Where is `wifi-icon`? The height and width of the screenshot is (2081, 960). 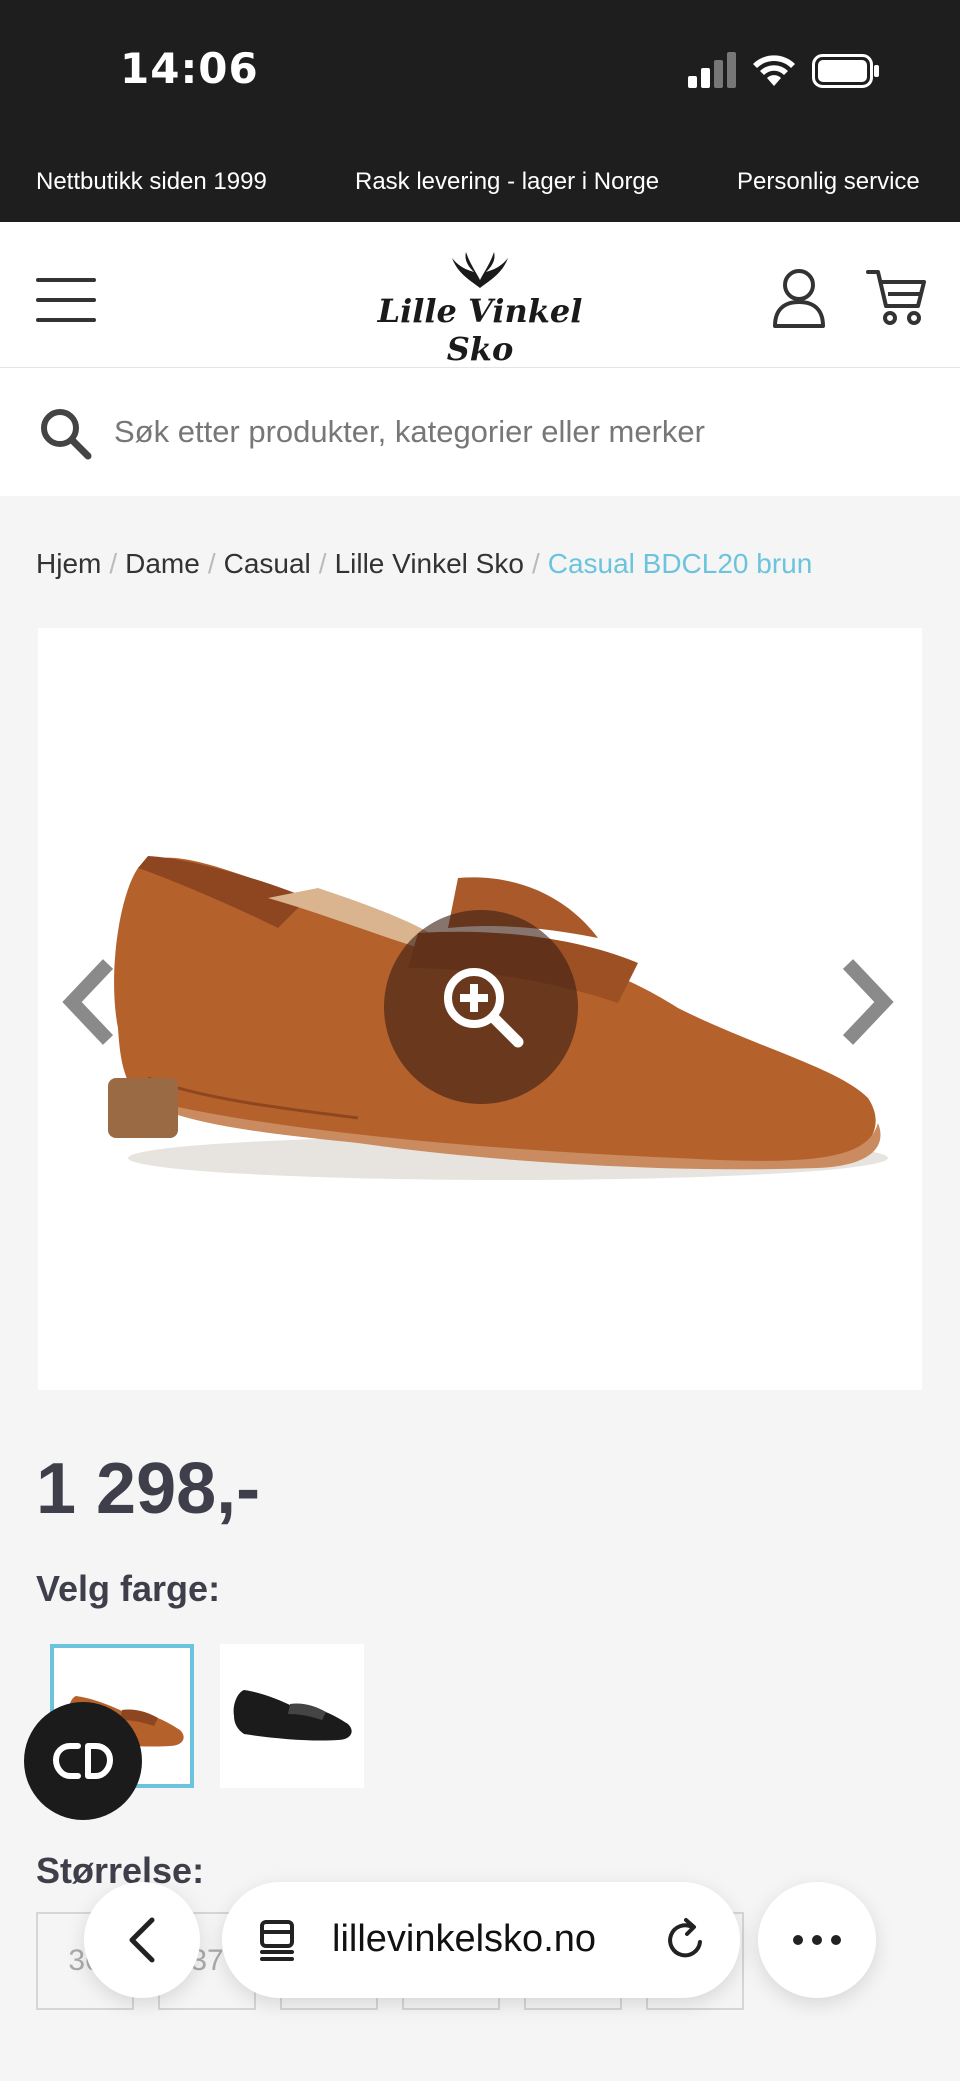
wifi-icon is located at coordinates (774, 70).